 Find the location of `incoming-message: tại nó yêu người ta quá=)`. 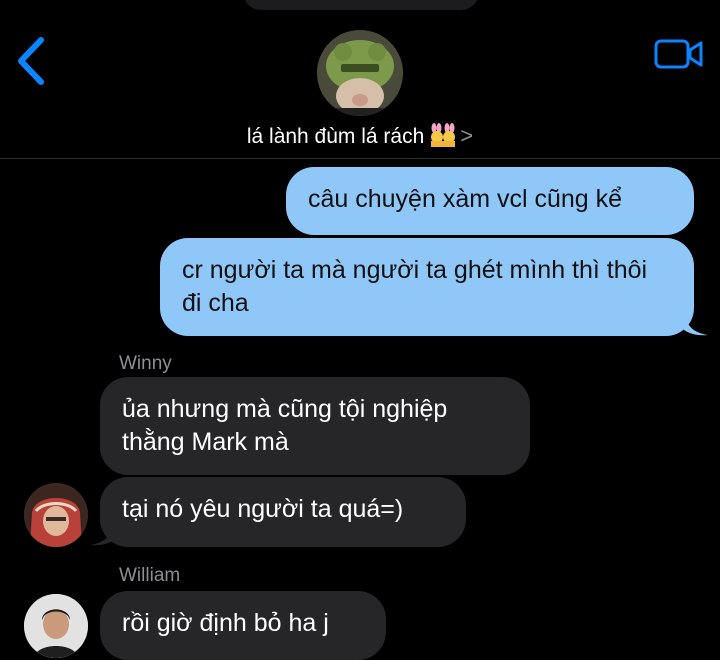

incoming-message: tại nó yêu người ta quá=) is located at coordinates (283, 512).